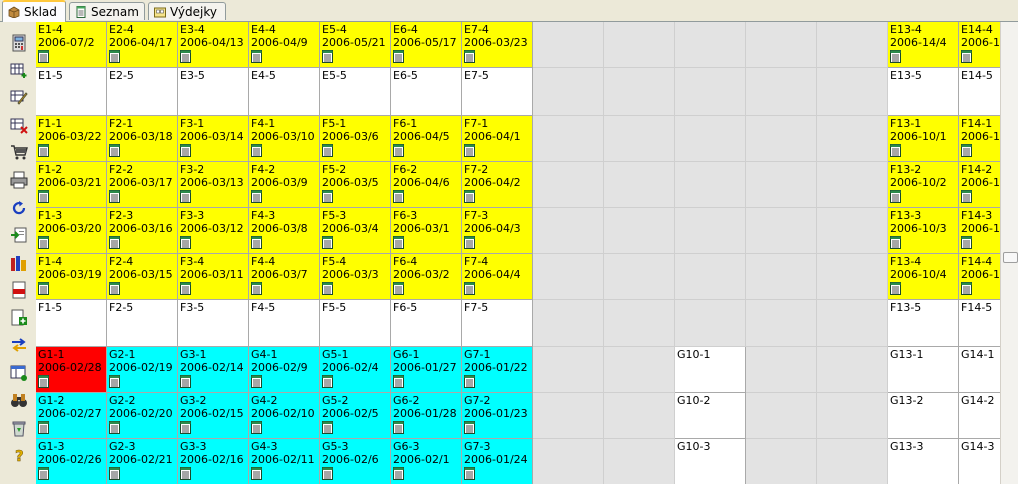  Describe the element at coordinates (923, 92) in the screenshot. I see `storage-cell-e13-5: E13-5` at that location.